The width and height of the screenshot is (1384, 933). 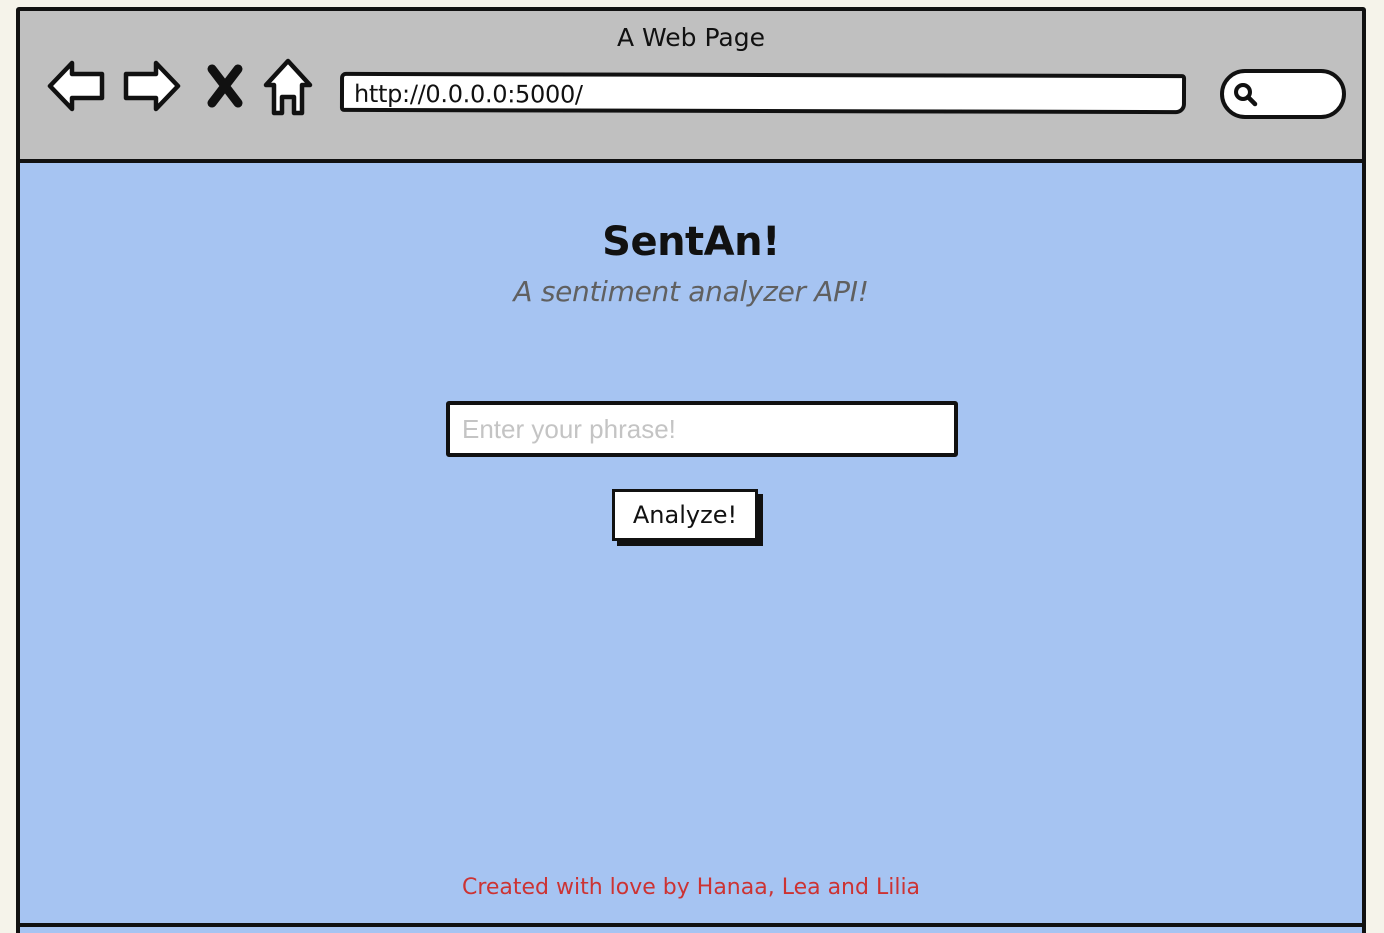 What do you see at coordinates (468, 94) in the screenshot?
I see `address-url: http://0.0.0.0:5000/` at bounding box center [468, 94].